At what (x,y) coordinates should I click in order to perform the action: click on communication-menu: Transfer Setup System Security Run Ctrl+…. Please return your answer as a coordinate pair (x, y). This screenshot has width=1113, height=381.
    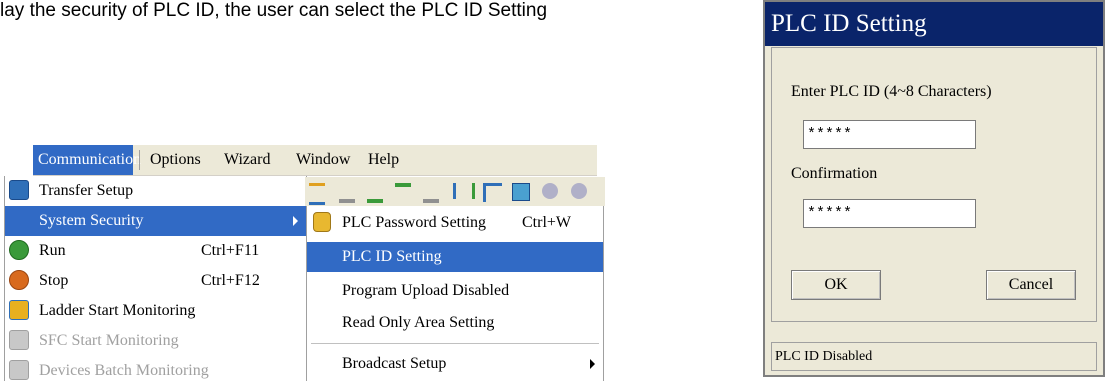
    Looking at the image, I should click on (155, 278).